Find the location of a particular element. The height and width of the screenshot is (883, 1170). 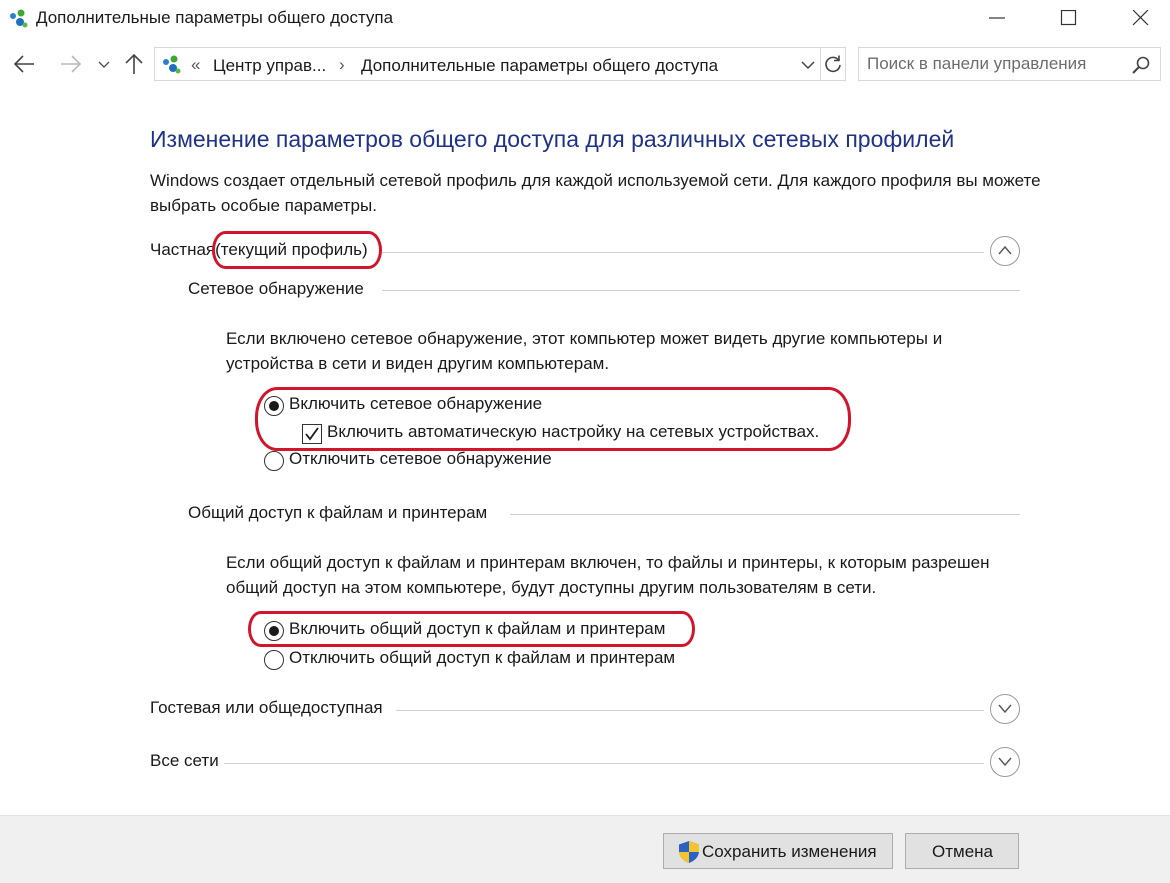

search-input is located at coordinates (992, 64).